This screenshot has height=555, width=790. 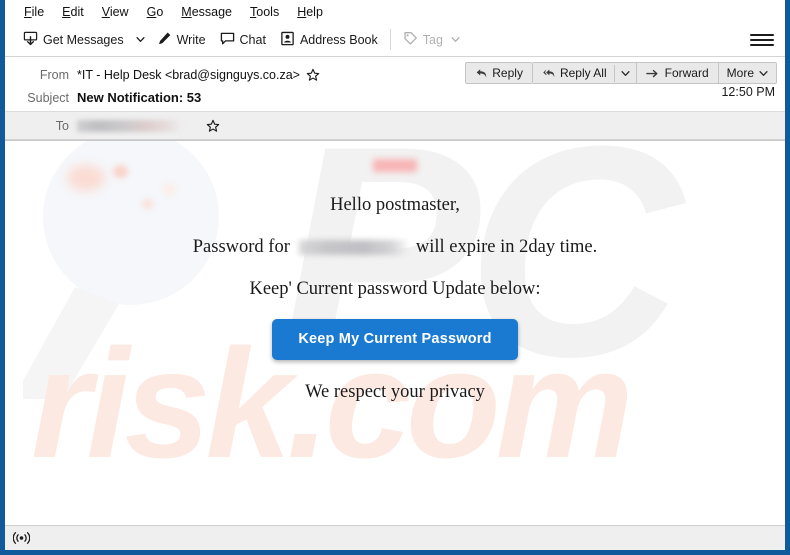 I want to click on address-book-label: Address Book, so click(x=338, y=39).